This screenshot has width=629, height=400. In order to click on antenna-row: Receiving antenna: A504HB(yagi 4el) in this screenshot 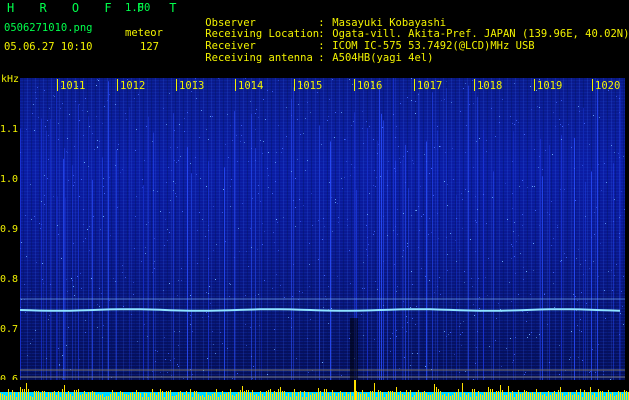, I will do `click(319, 58)`.